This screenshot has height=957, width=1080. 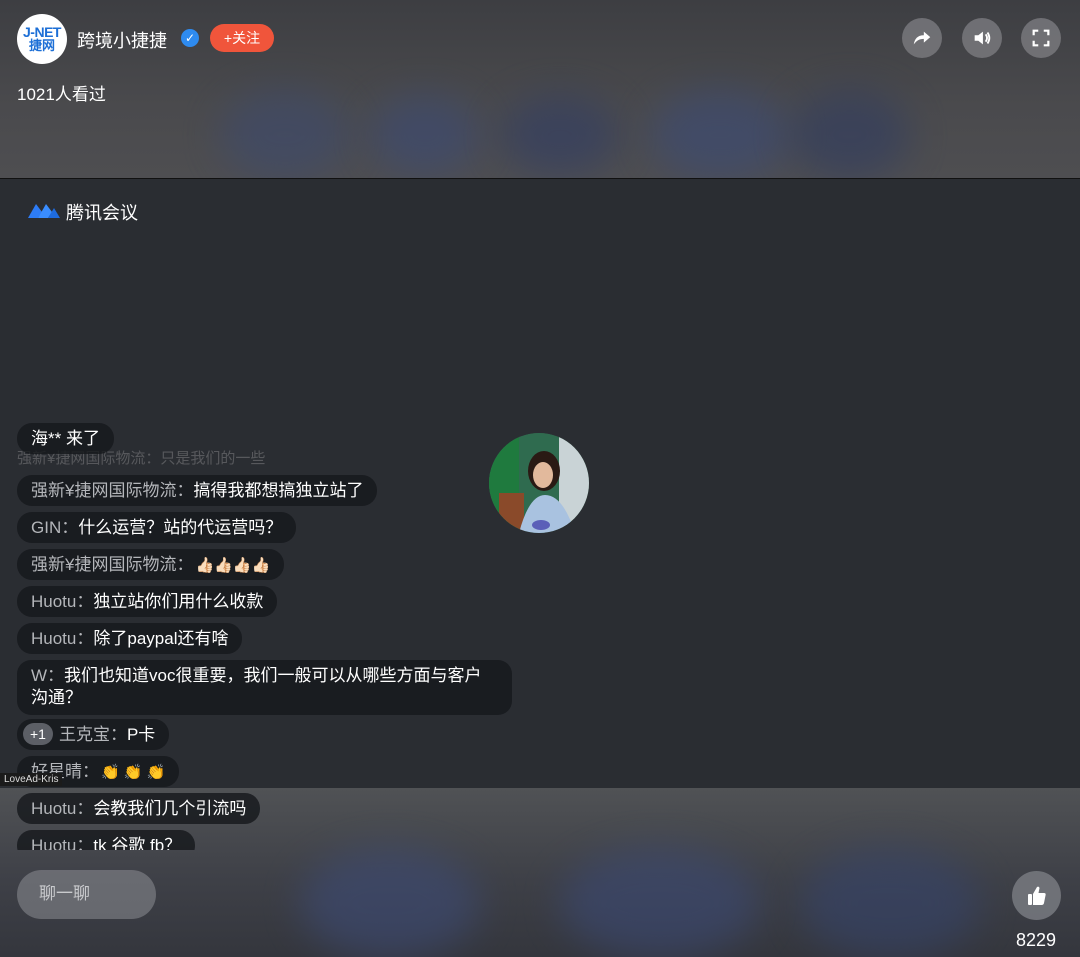 What do you see at coordinates (44, 211) in the screenshot?
I see `tencent-meeting-logo-icon` at bounding box center [44, 211].